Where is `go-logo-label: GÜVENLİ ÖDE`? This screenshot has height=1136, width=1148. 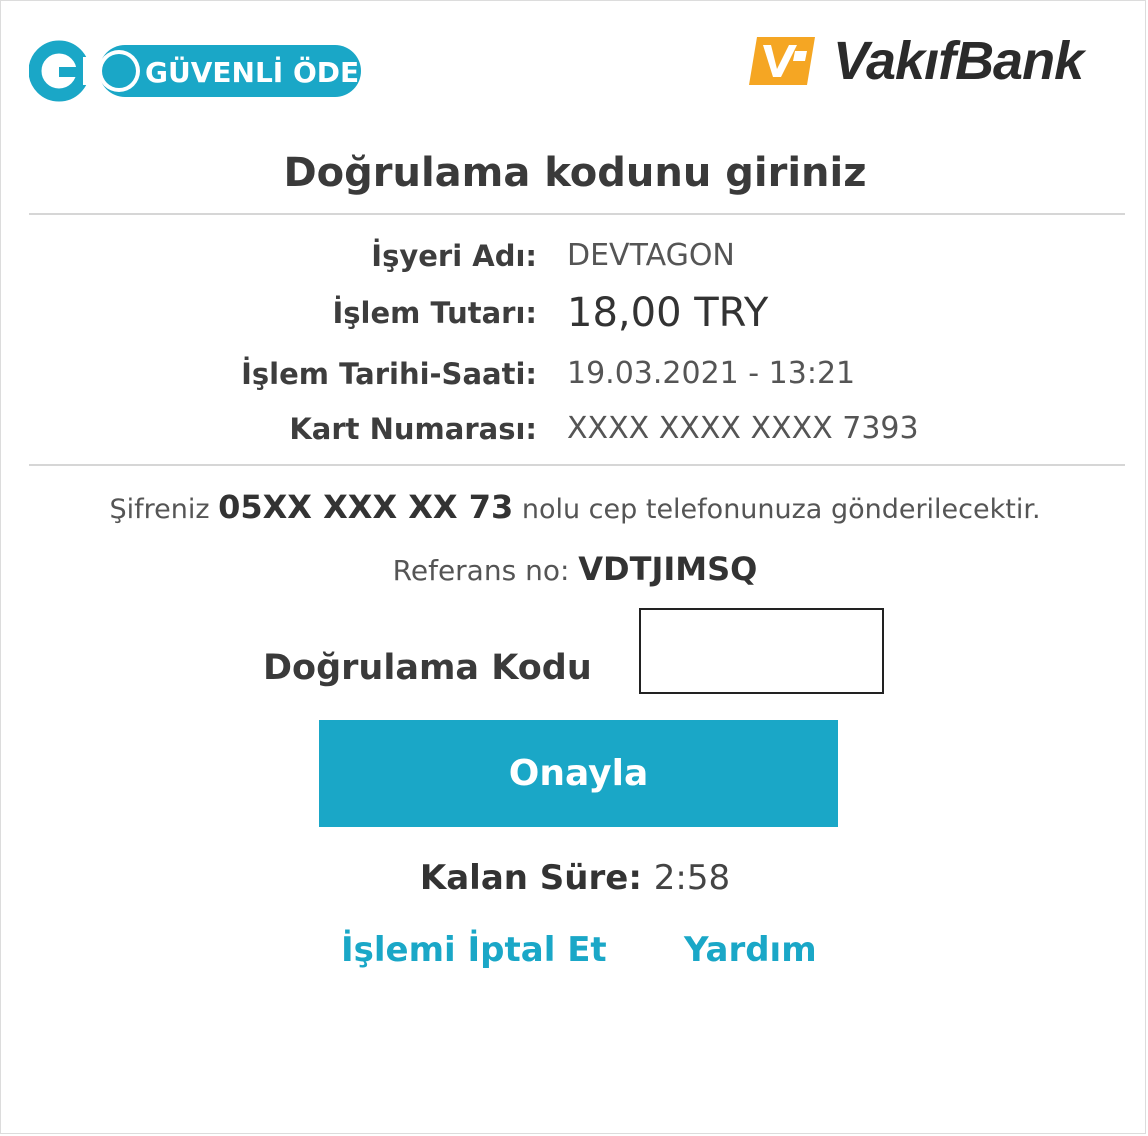
go-logo-label: GÜVENLİ ÖDE is located at coordinates (252, 72).